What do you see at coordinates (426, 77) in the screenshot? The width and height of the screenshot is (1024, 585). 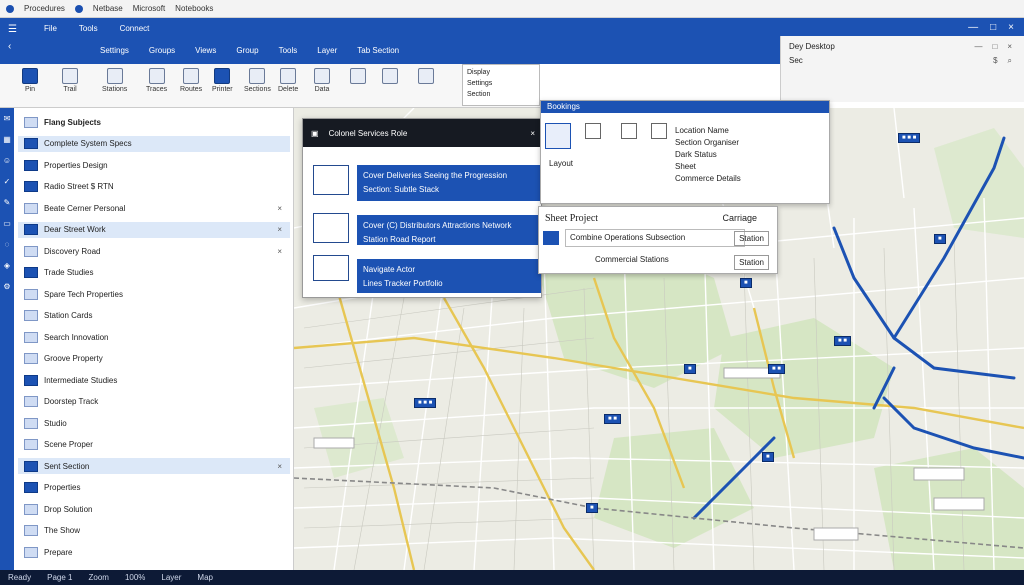 I see `ribbon-button-select` at bounding box center [426, 77].